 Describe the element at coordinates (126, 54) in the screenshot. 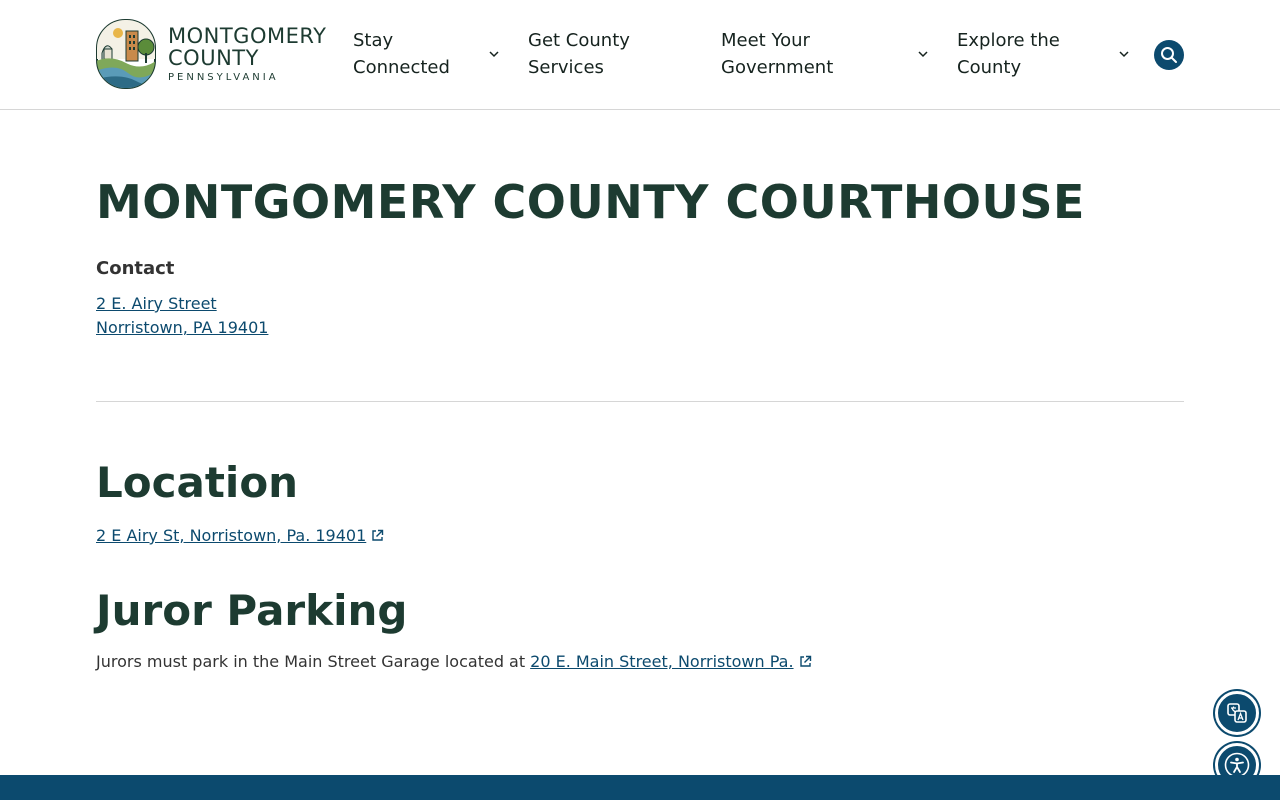

I see `county-seal-icon` at that location.